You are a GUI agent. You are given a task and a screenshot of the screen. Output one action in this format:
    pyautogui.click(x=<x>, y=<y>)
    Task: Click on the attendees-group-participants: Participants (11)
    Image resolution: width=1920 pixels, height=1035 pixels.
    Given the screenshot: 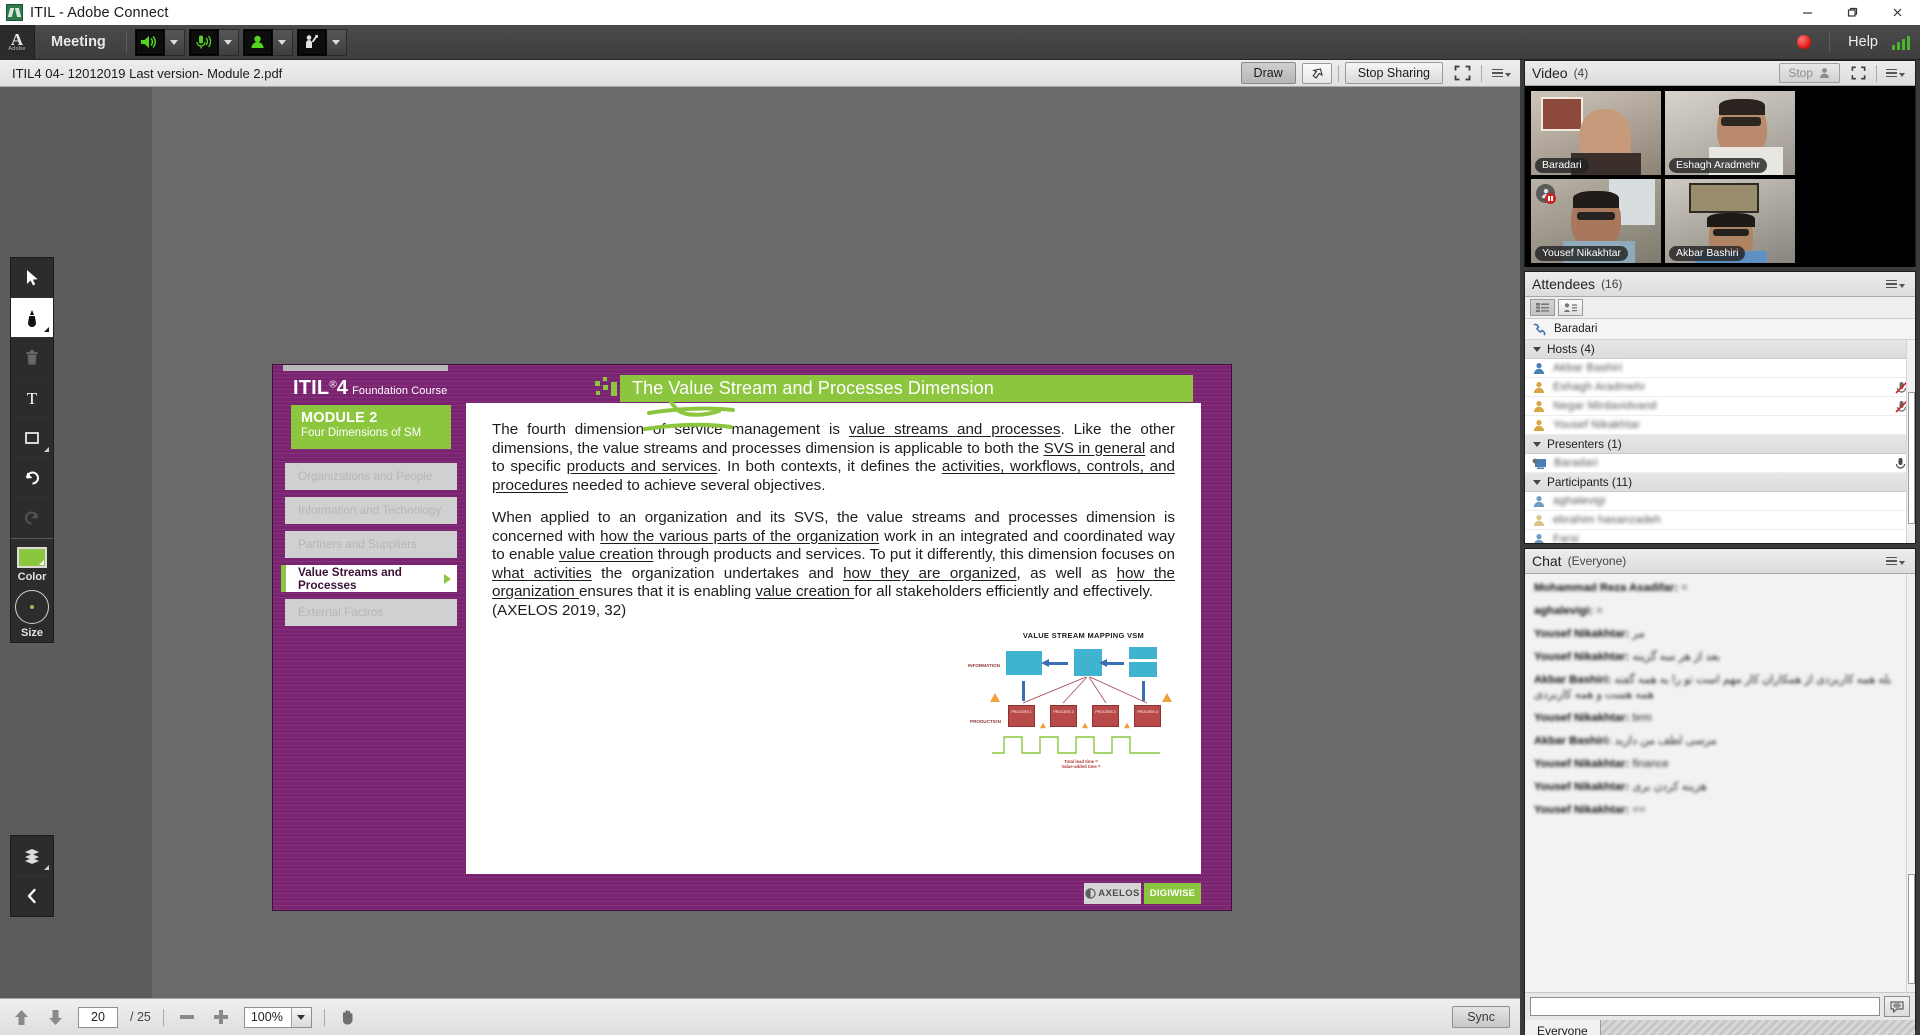 What is the action you would take?
    pyautogui.click(x=1720, y=482)
    